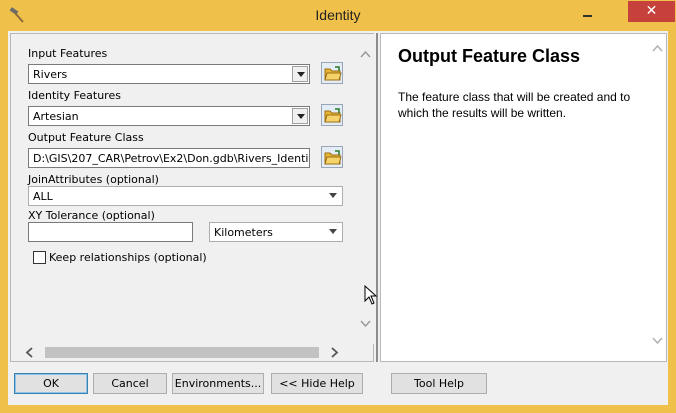 Image resolution: width=676 pixels, height=413 pixels. Describe the element at coordinates (51, 383) in the screenshot. I see `ok-button: OK` at that location.